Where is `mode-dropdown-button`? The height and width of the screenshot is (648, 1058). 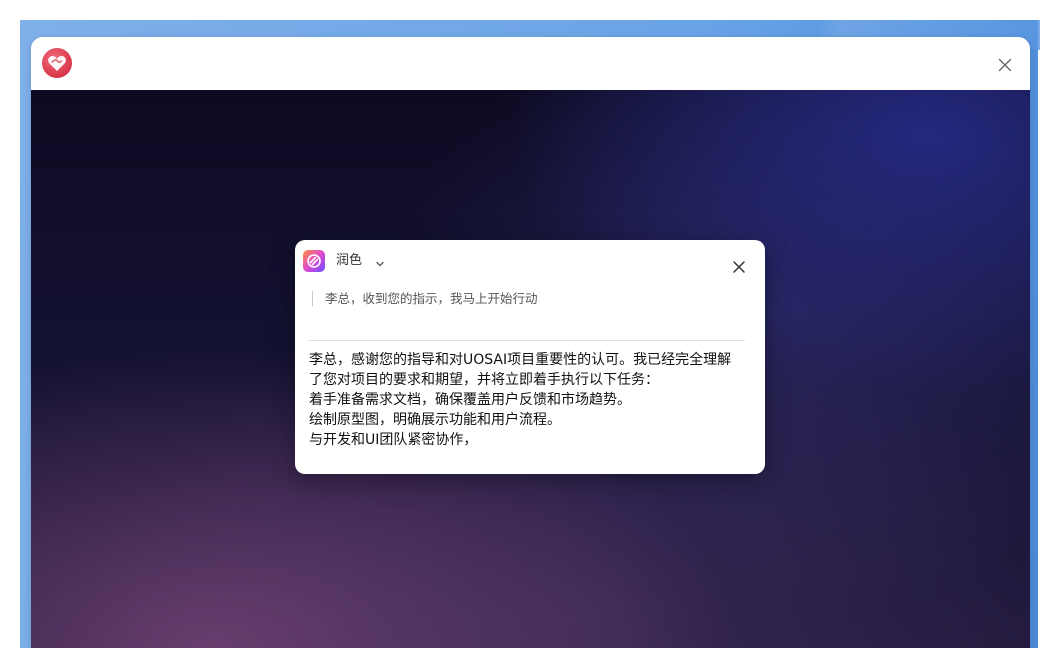 mode-dropdown-button is located at coordinates (380, 261).